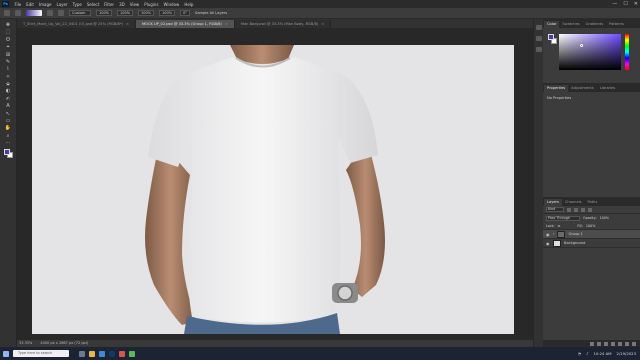 The image size is (640, 360). Describe the element at coordinates (109, 4) in the screenshot. I see `menu-filter: Filter` at that location.